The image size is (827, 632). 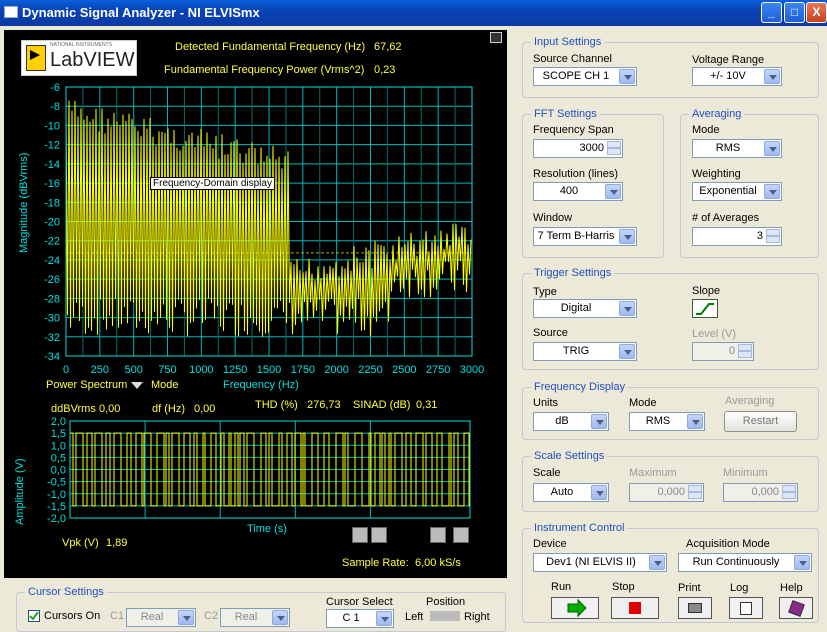 I want to click on spectrum-x-tick: 1750, so click(x=303, y=370).